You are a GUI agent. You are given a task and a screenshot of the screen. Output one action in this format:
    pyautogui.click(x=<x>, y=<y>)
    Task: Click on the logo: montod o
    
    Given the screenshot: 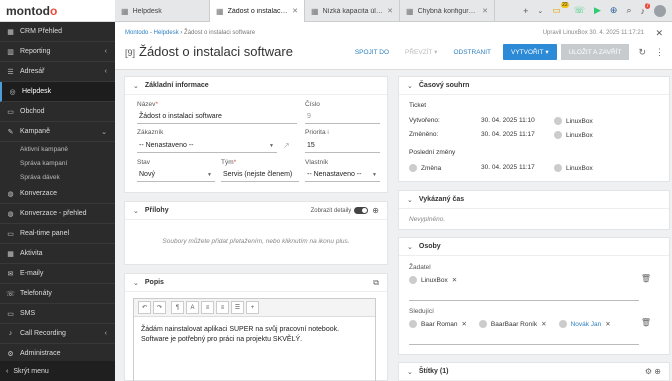 What is the action you would take?
    pyautogui.click(x=57, y=11)
    